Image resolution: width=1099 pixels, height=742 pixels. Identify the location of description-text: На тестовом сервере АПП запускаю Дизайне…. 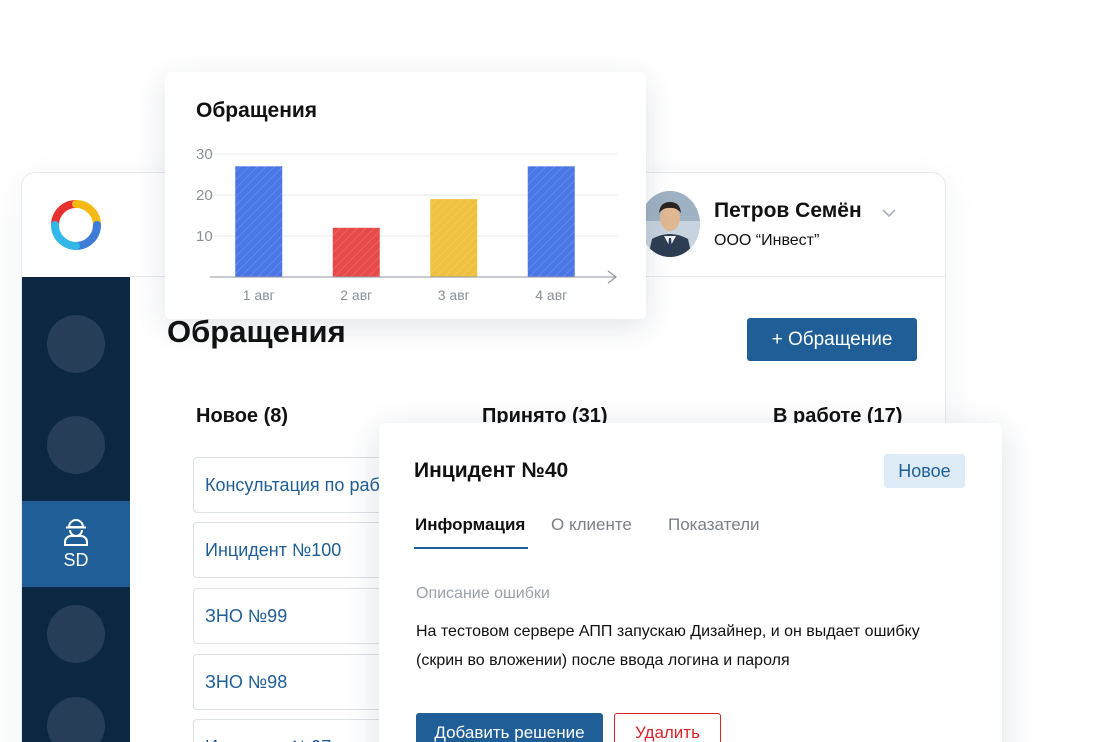
(668, 646).